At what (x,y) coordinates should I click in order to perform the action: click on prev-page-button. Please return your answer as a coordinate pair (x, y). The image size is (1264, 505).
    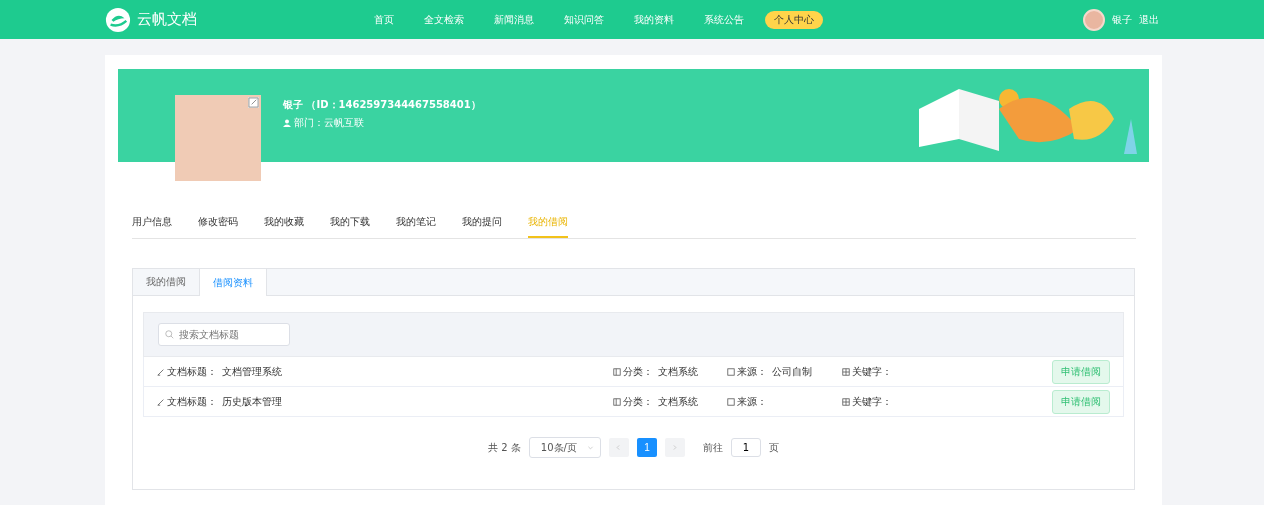
    Looking at the image, I should click on (618, 447).